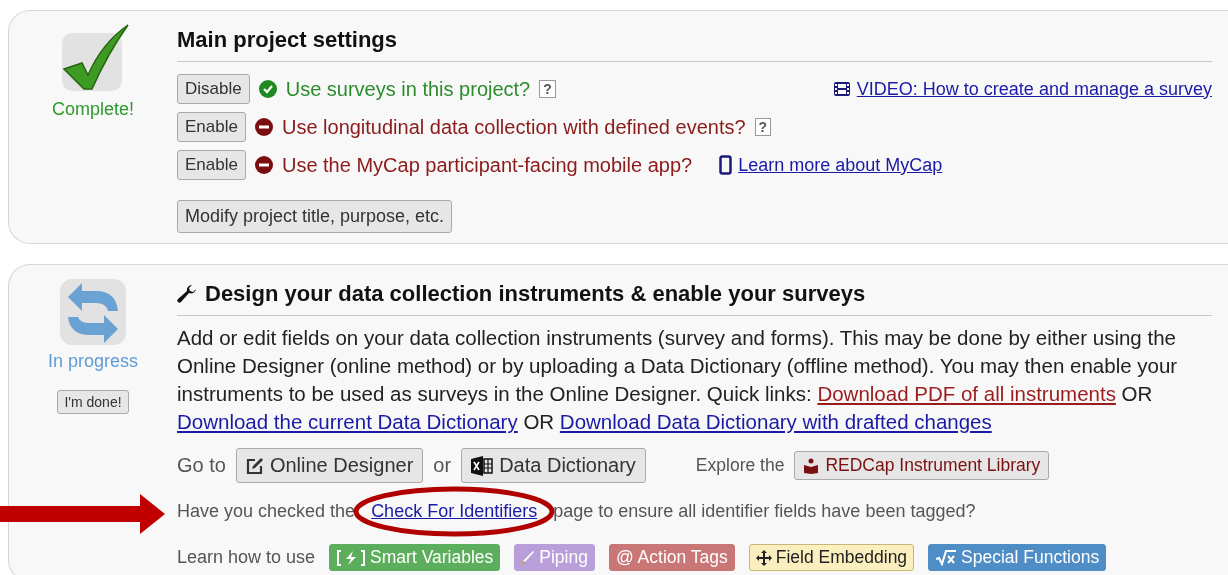  Describe the element at coordinates (763, 557) in the screenshot. I see `move-arrows-icon` at that location.